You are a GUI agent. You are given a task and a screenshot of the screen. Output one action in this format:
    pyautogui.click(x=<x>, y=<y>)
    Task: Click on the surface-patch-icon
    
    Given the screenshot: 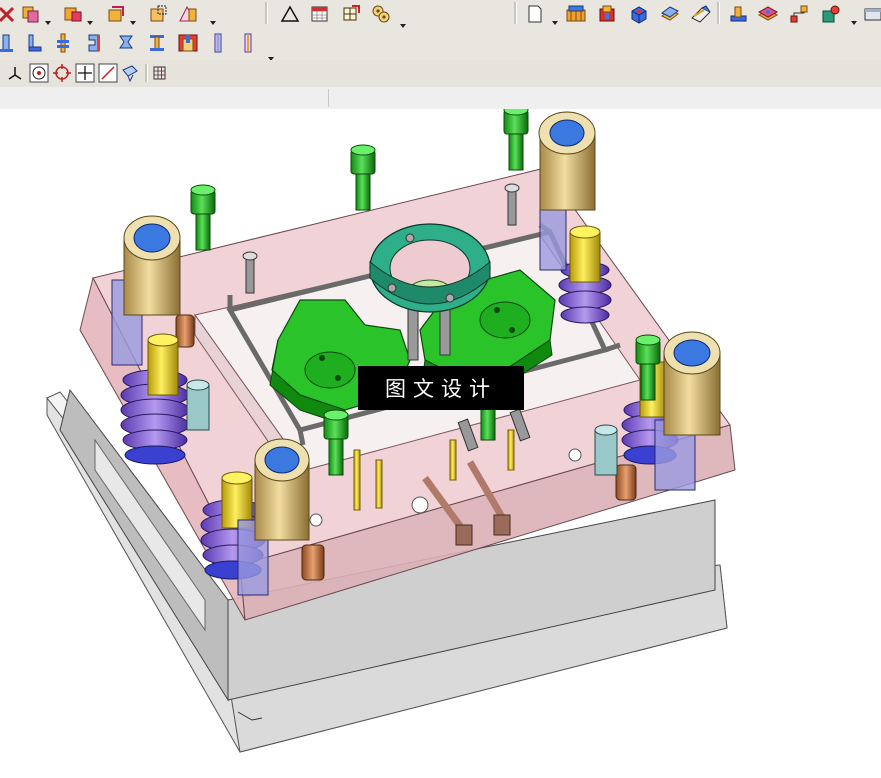 What is the action you would take?
    pyautogui.click(x=670, y=14)
    